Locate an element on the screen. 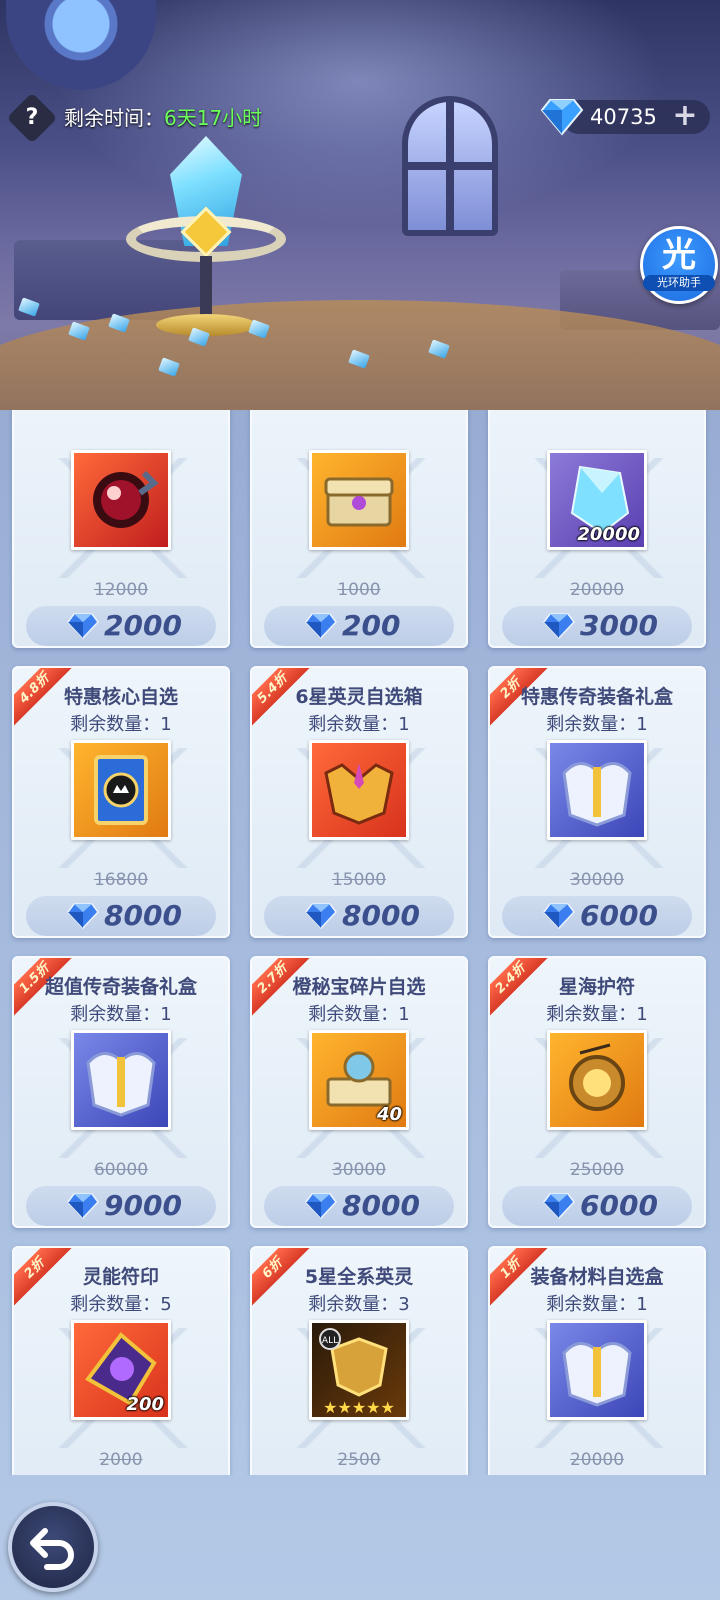 Image resolution: width=720 pixels, height=1600 pixels. diamond-balance: 40735 + is located at coordinates (625, 116).